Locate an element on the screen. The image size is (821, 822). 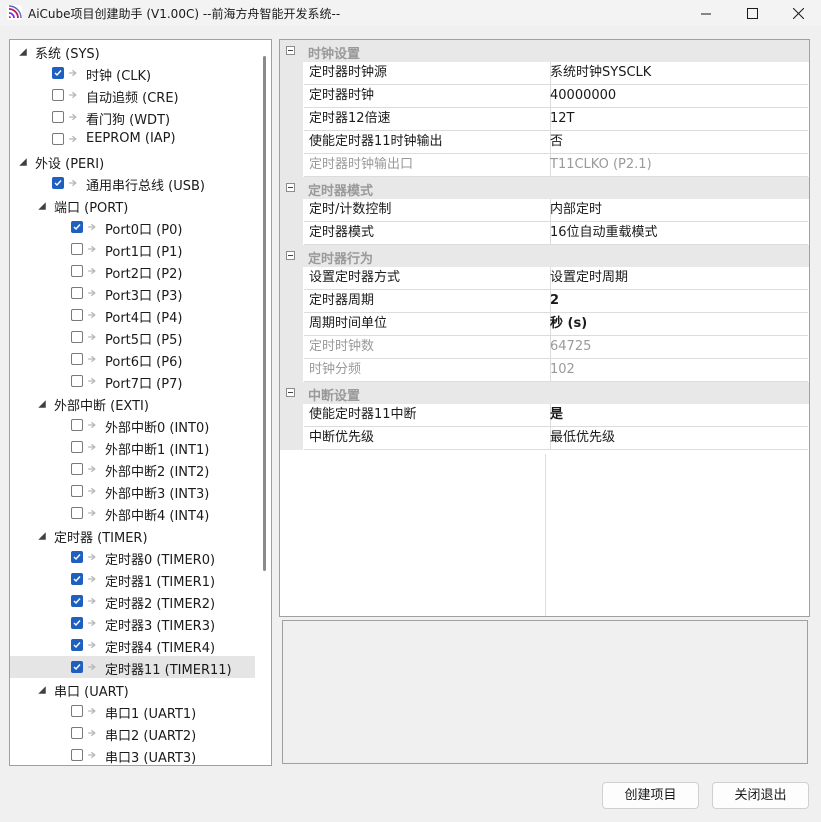
tree-node-p5: Port5口 (P5) is located at coordinates (132, 337).